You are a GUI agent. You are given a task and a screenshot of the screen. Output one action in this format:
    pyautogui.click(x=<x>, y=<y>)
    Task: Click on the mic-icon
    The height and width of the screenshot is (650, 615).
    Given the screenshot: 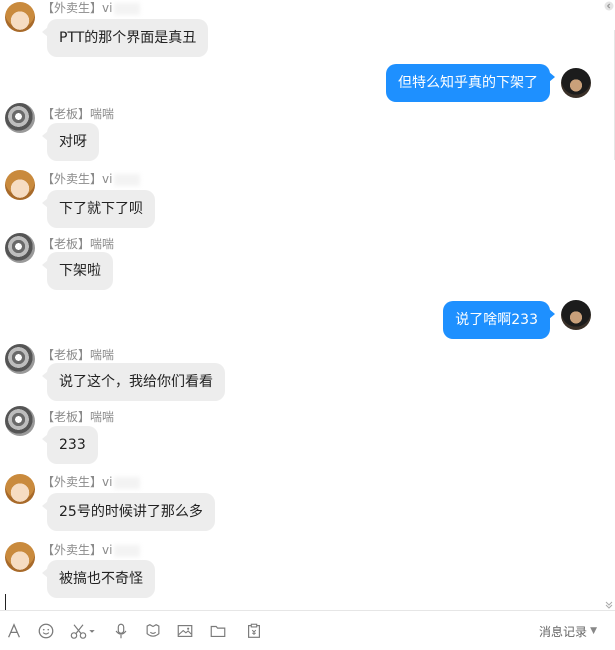 What is the action you would take?
    pyautogui.click(x=121, y=631)
    